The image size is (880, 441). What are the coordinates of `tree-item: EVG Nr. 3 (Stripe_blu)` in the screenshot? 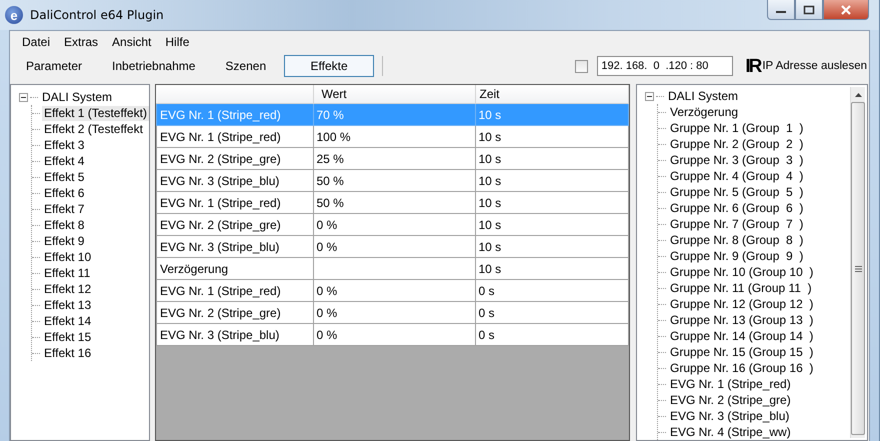 It's located at (730, 416).